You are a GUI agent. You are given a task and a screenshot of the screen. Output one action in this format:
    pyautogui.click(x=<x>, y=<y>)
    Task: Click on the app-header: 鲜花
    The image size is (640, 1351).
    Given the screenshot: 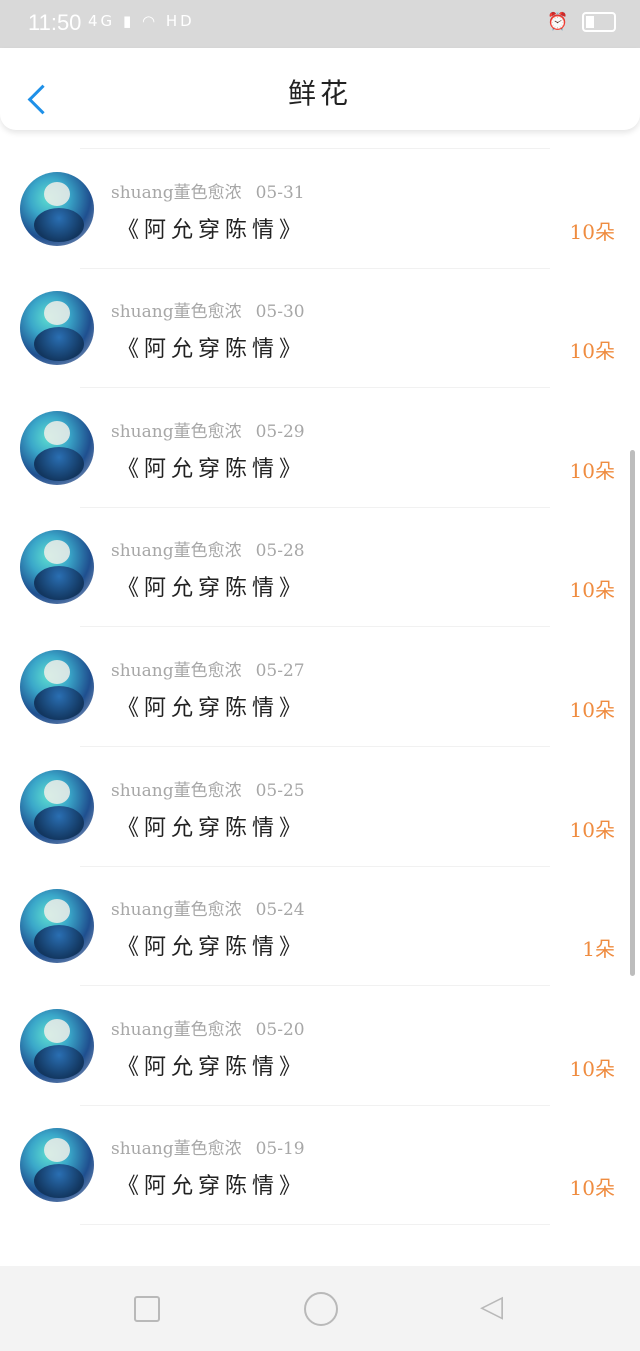 What is the action you would take?
    pyautogui.click(x=320, y=89)
    